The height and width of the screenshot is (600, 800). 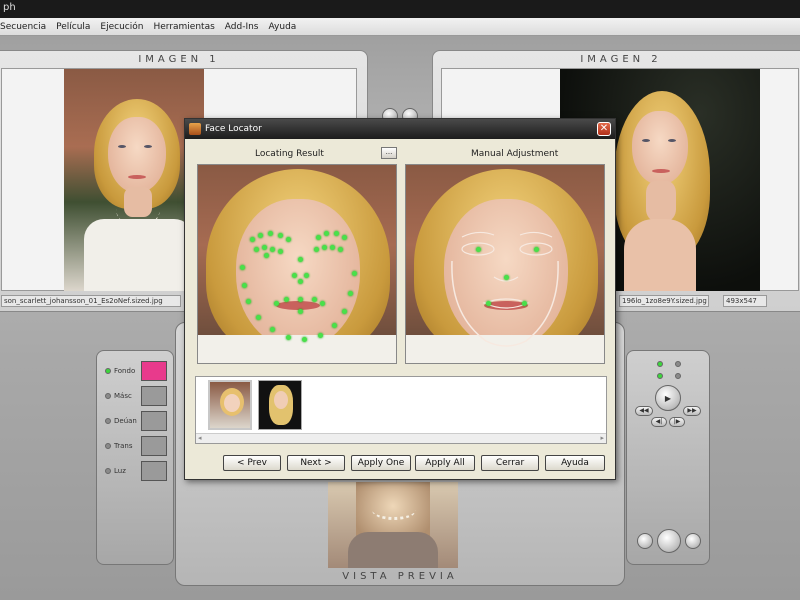 I want to click on layer-label: Másc, so click(x=123, y=396).